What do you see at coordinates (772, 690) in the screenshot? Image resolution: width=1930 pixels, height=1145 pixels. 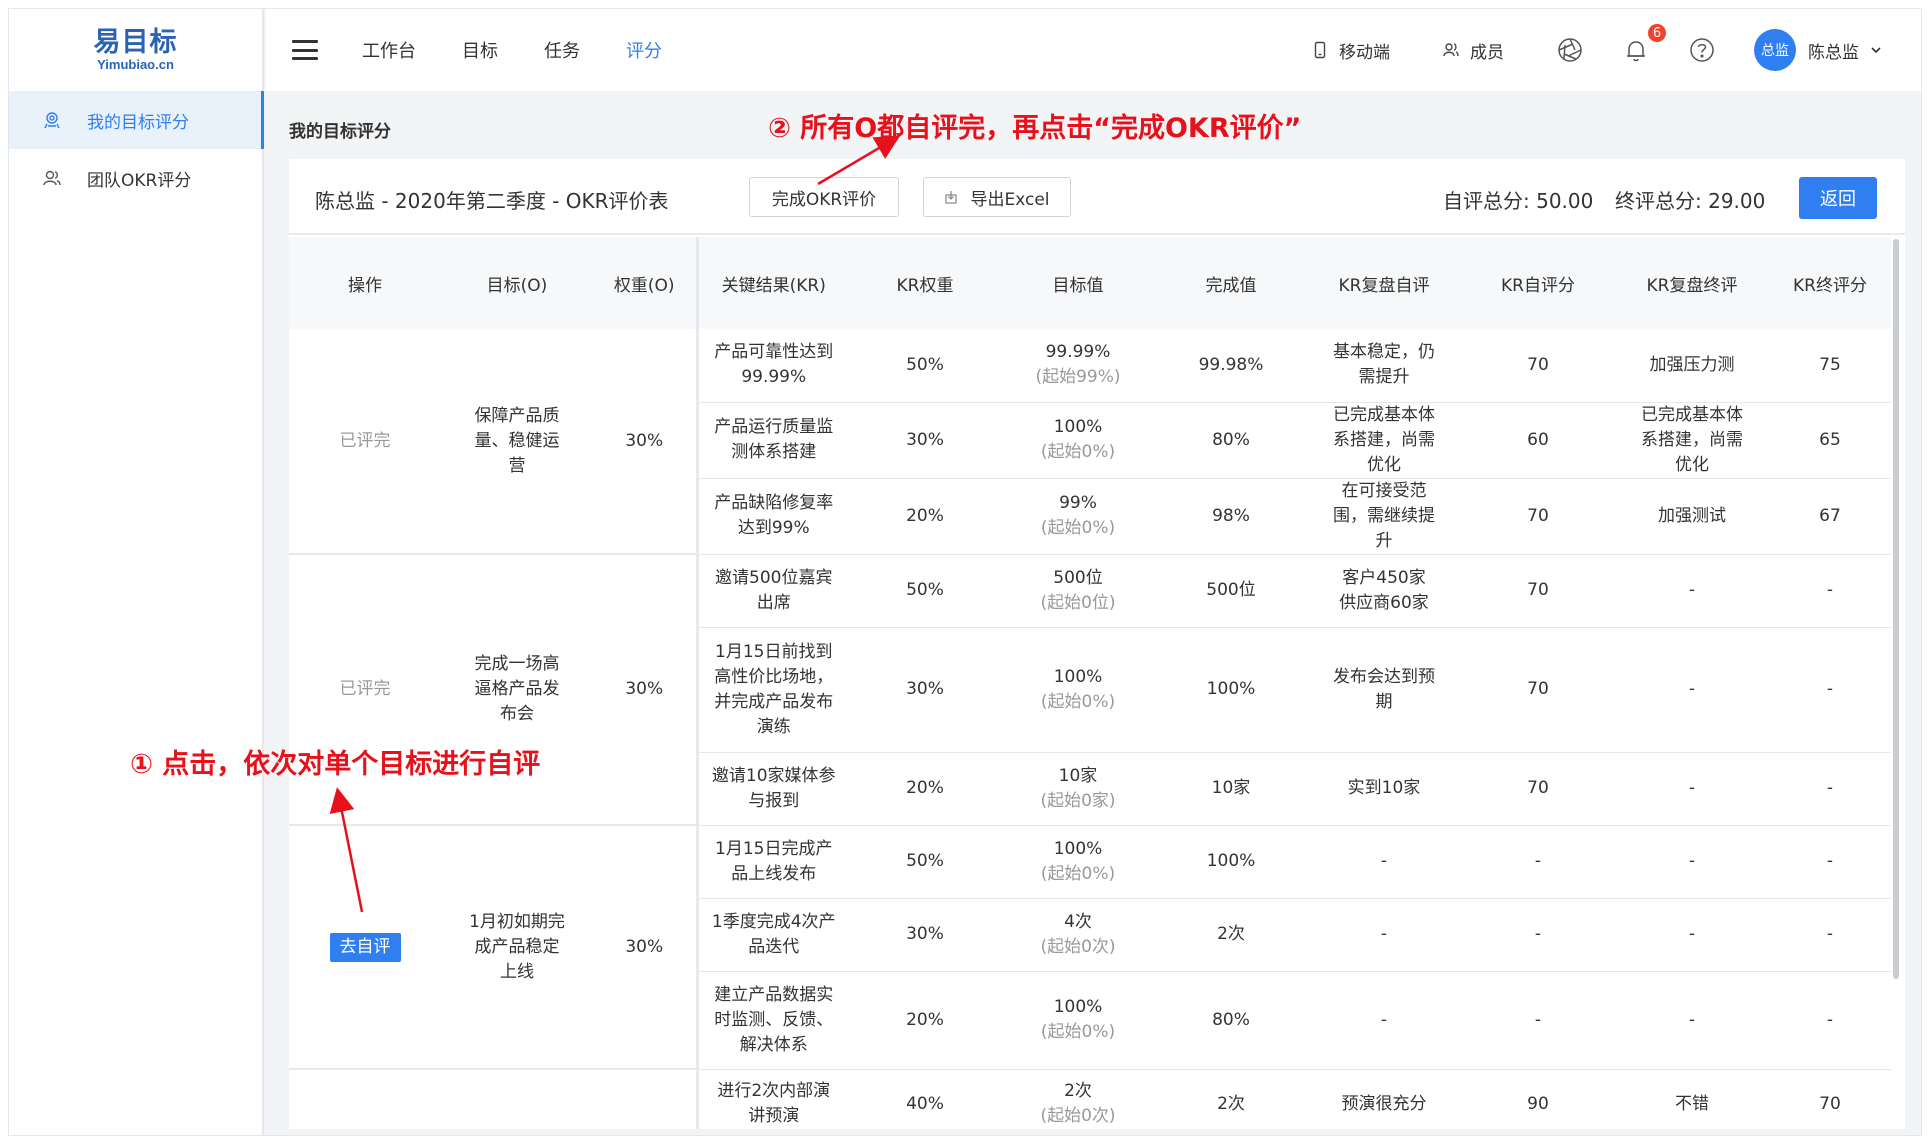 I see `kr-cell: 1月15日前找到高性价比场地，并完成产品发布演练` at bounding box center [772, 690].